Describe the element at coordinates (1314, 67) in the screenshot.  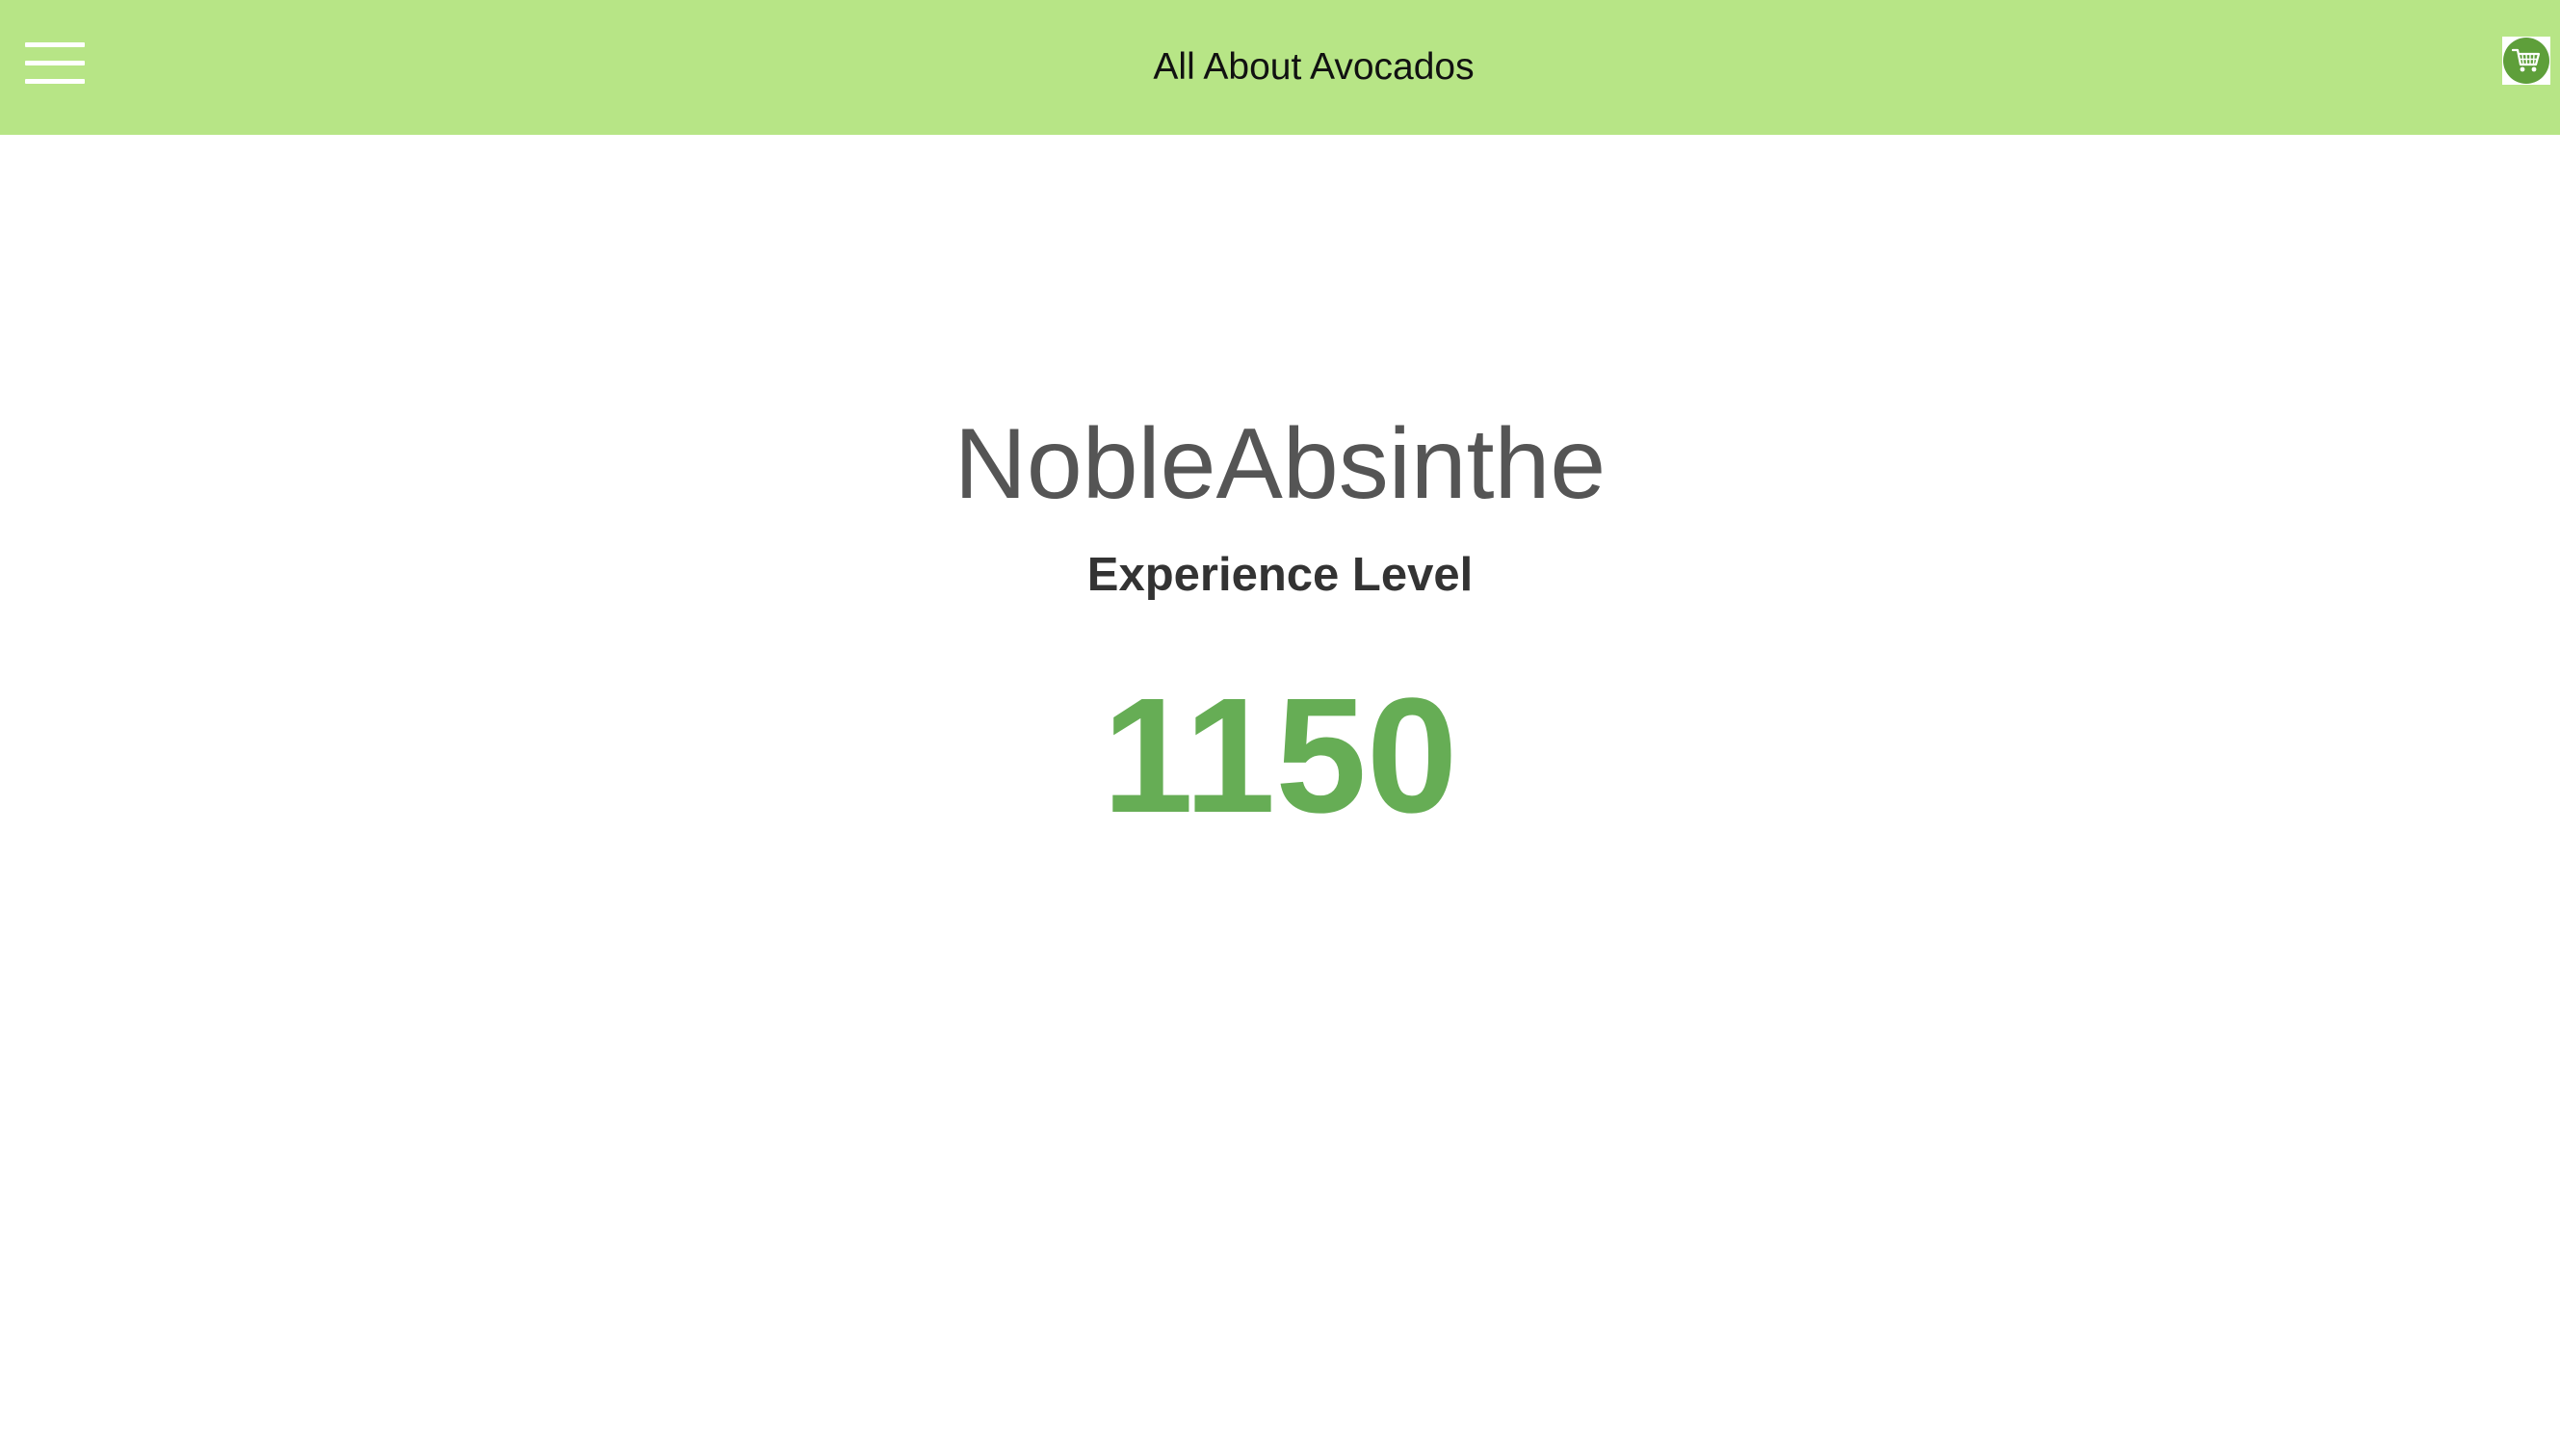
I see `app-title: All About Avocados` at that location.